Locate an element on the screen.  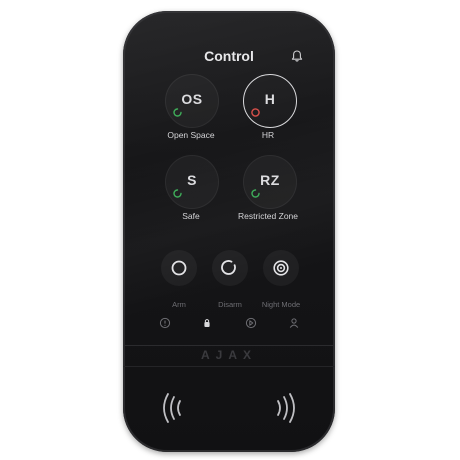
night-mode-label: Night Mode is located at coordinates (281, 304).